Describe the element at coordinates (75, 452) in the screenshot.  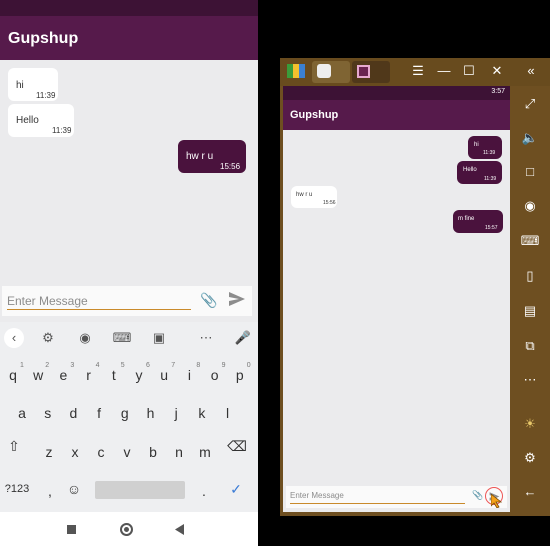
I see `key-x: x` at that location.